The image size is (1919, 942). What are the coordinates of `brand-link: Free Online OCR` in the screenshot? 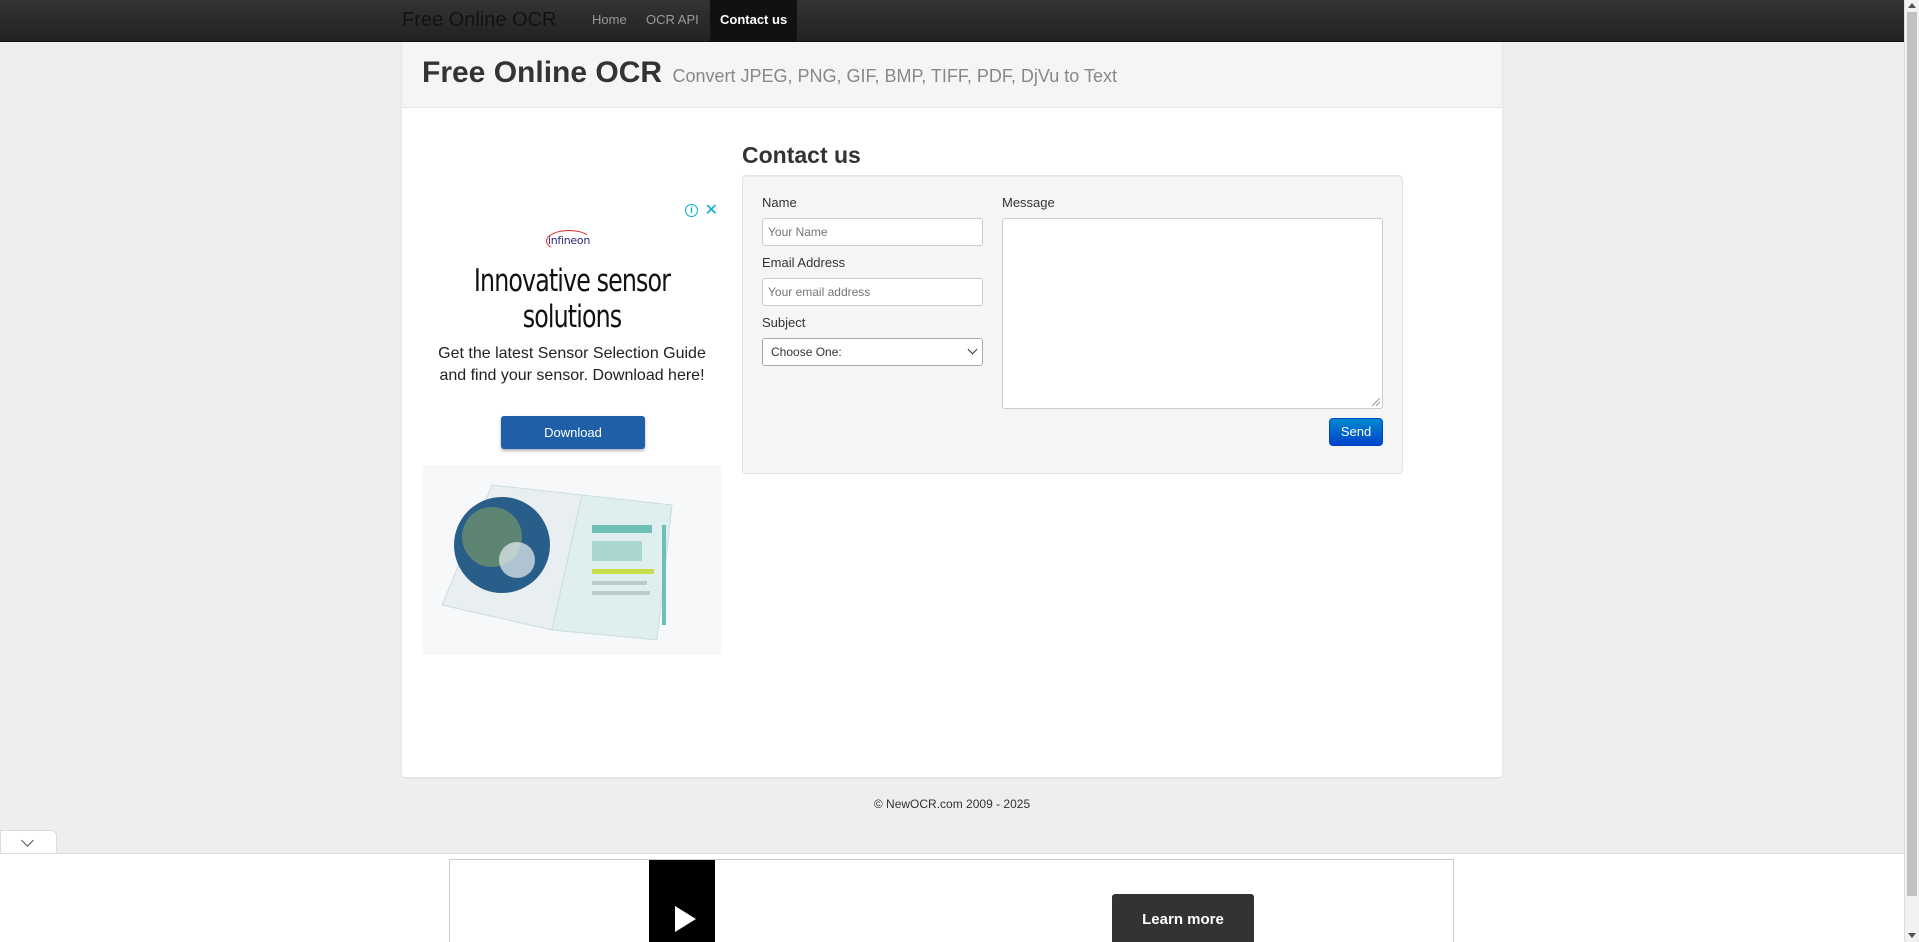 It's located at (479, 20).